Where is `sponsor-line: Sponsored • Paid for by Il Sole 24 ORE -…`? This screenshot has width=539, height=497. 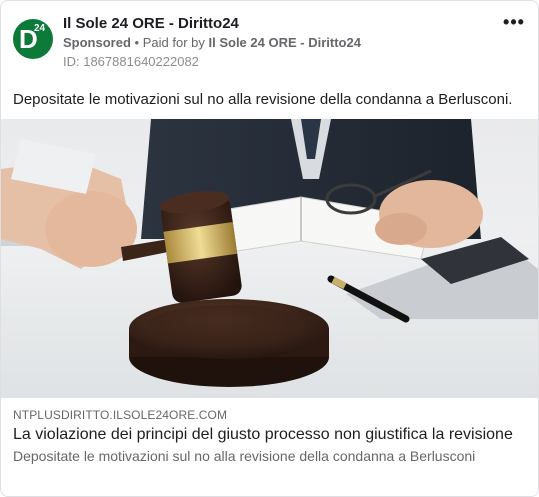 sponsor-line: Sponsored • Paid for by Il Sole 24 ORE -… is located at coordinates (212, 42).